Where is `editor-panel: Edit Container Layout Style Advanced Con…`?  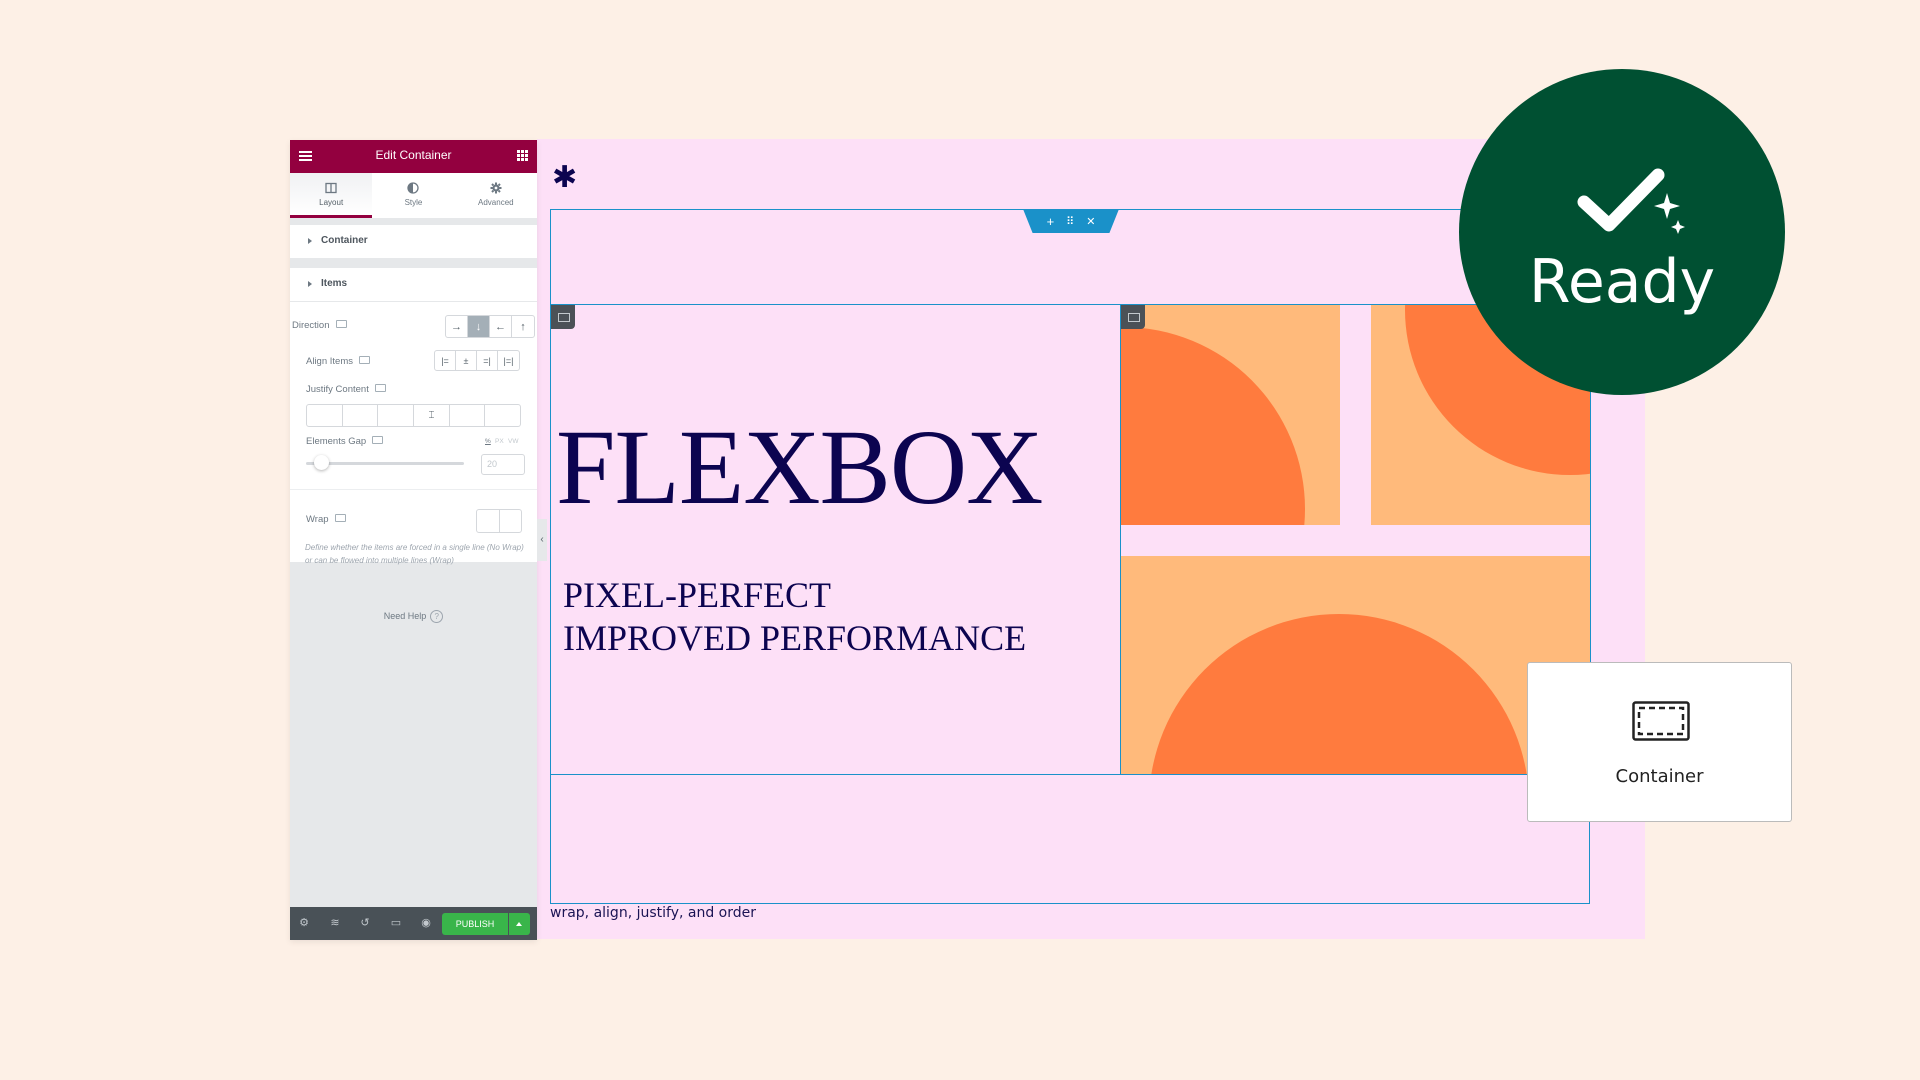 editor-panel: Edit Container Layout Style Advanced Con… is located at coordinates (413, 540).